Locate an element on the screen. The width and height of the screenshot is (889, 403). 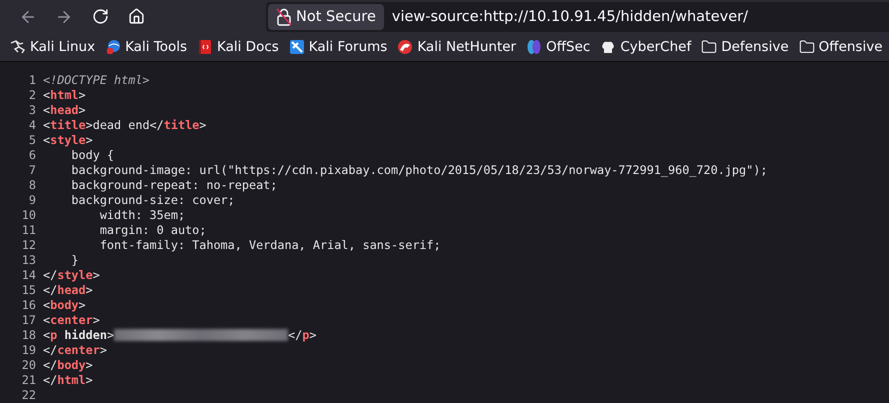
code-line: <title>dead end</title> is located at coordinates (124, 125).